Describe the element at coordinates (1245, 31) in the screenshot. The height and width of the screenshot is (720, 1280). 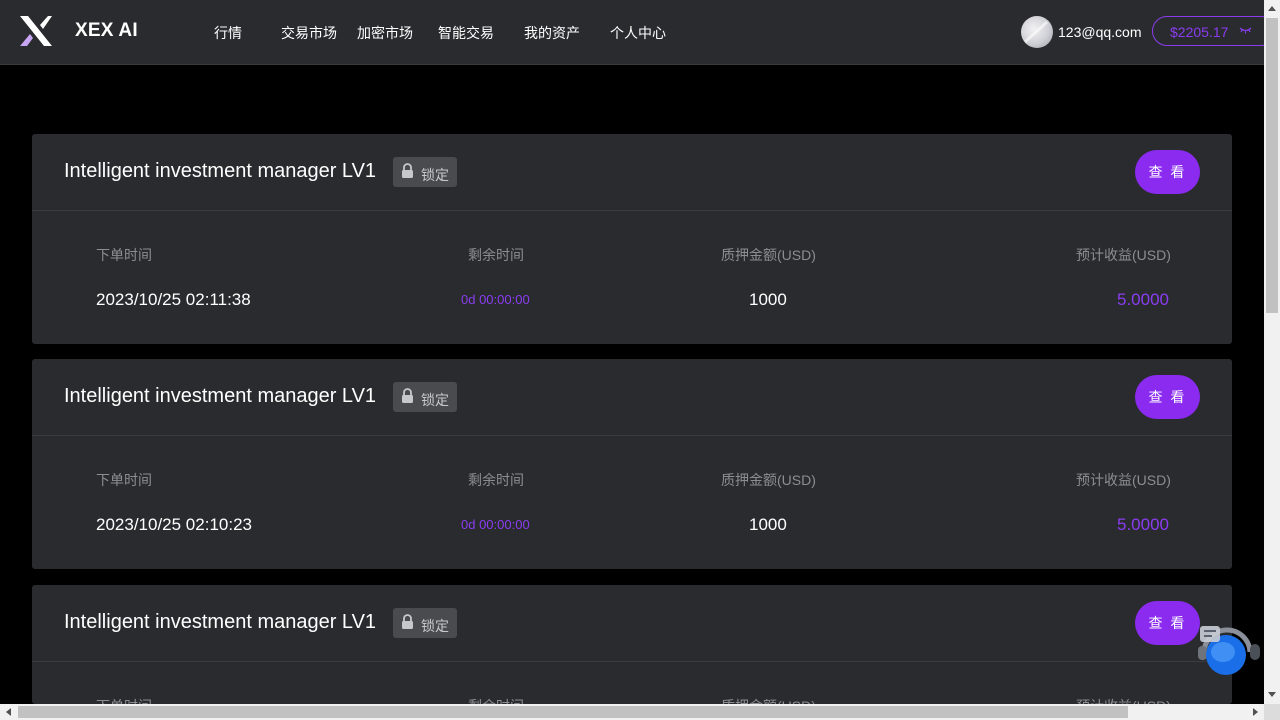
I see `eye-closed-icon` at that location.